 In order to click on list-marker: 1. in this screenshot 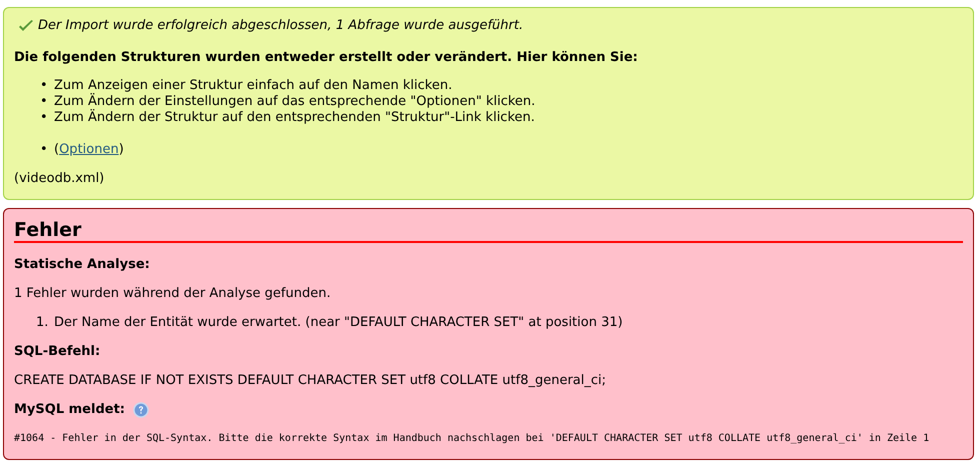, I will do `click(43, 323)`.